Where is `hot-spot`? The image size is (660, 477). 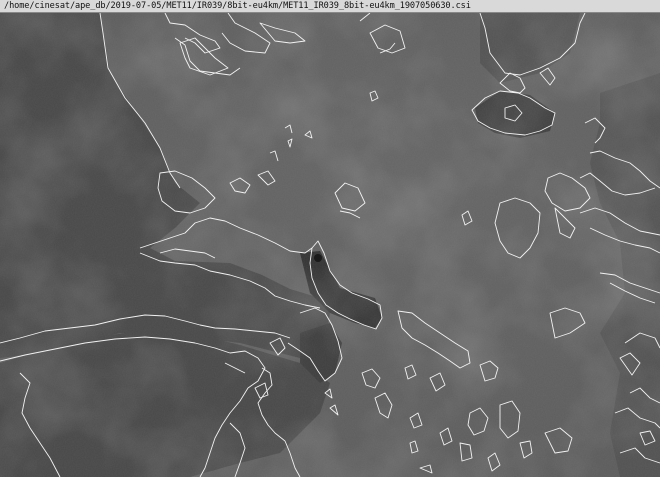 hot-spot is located at coordinates (318, 258).